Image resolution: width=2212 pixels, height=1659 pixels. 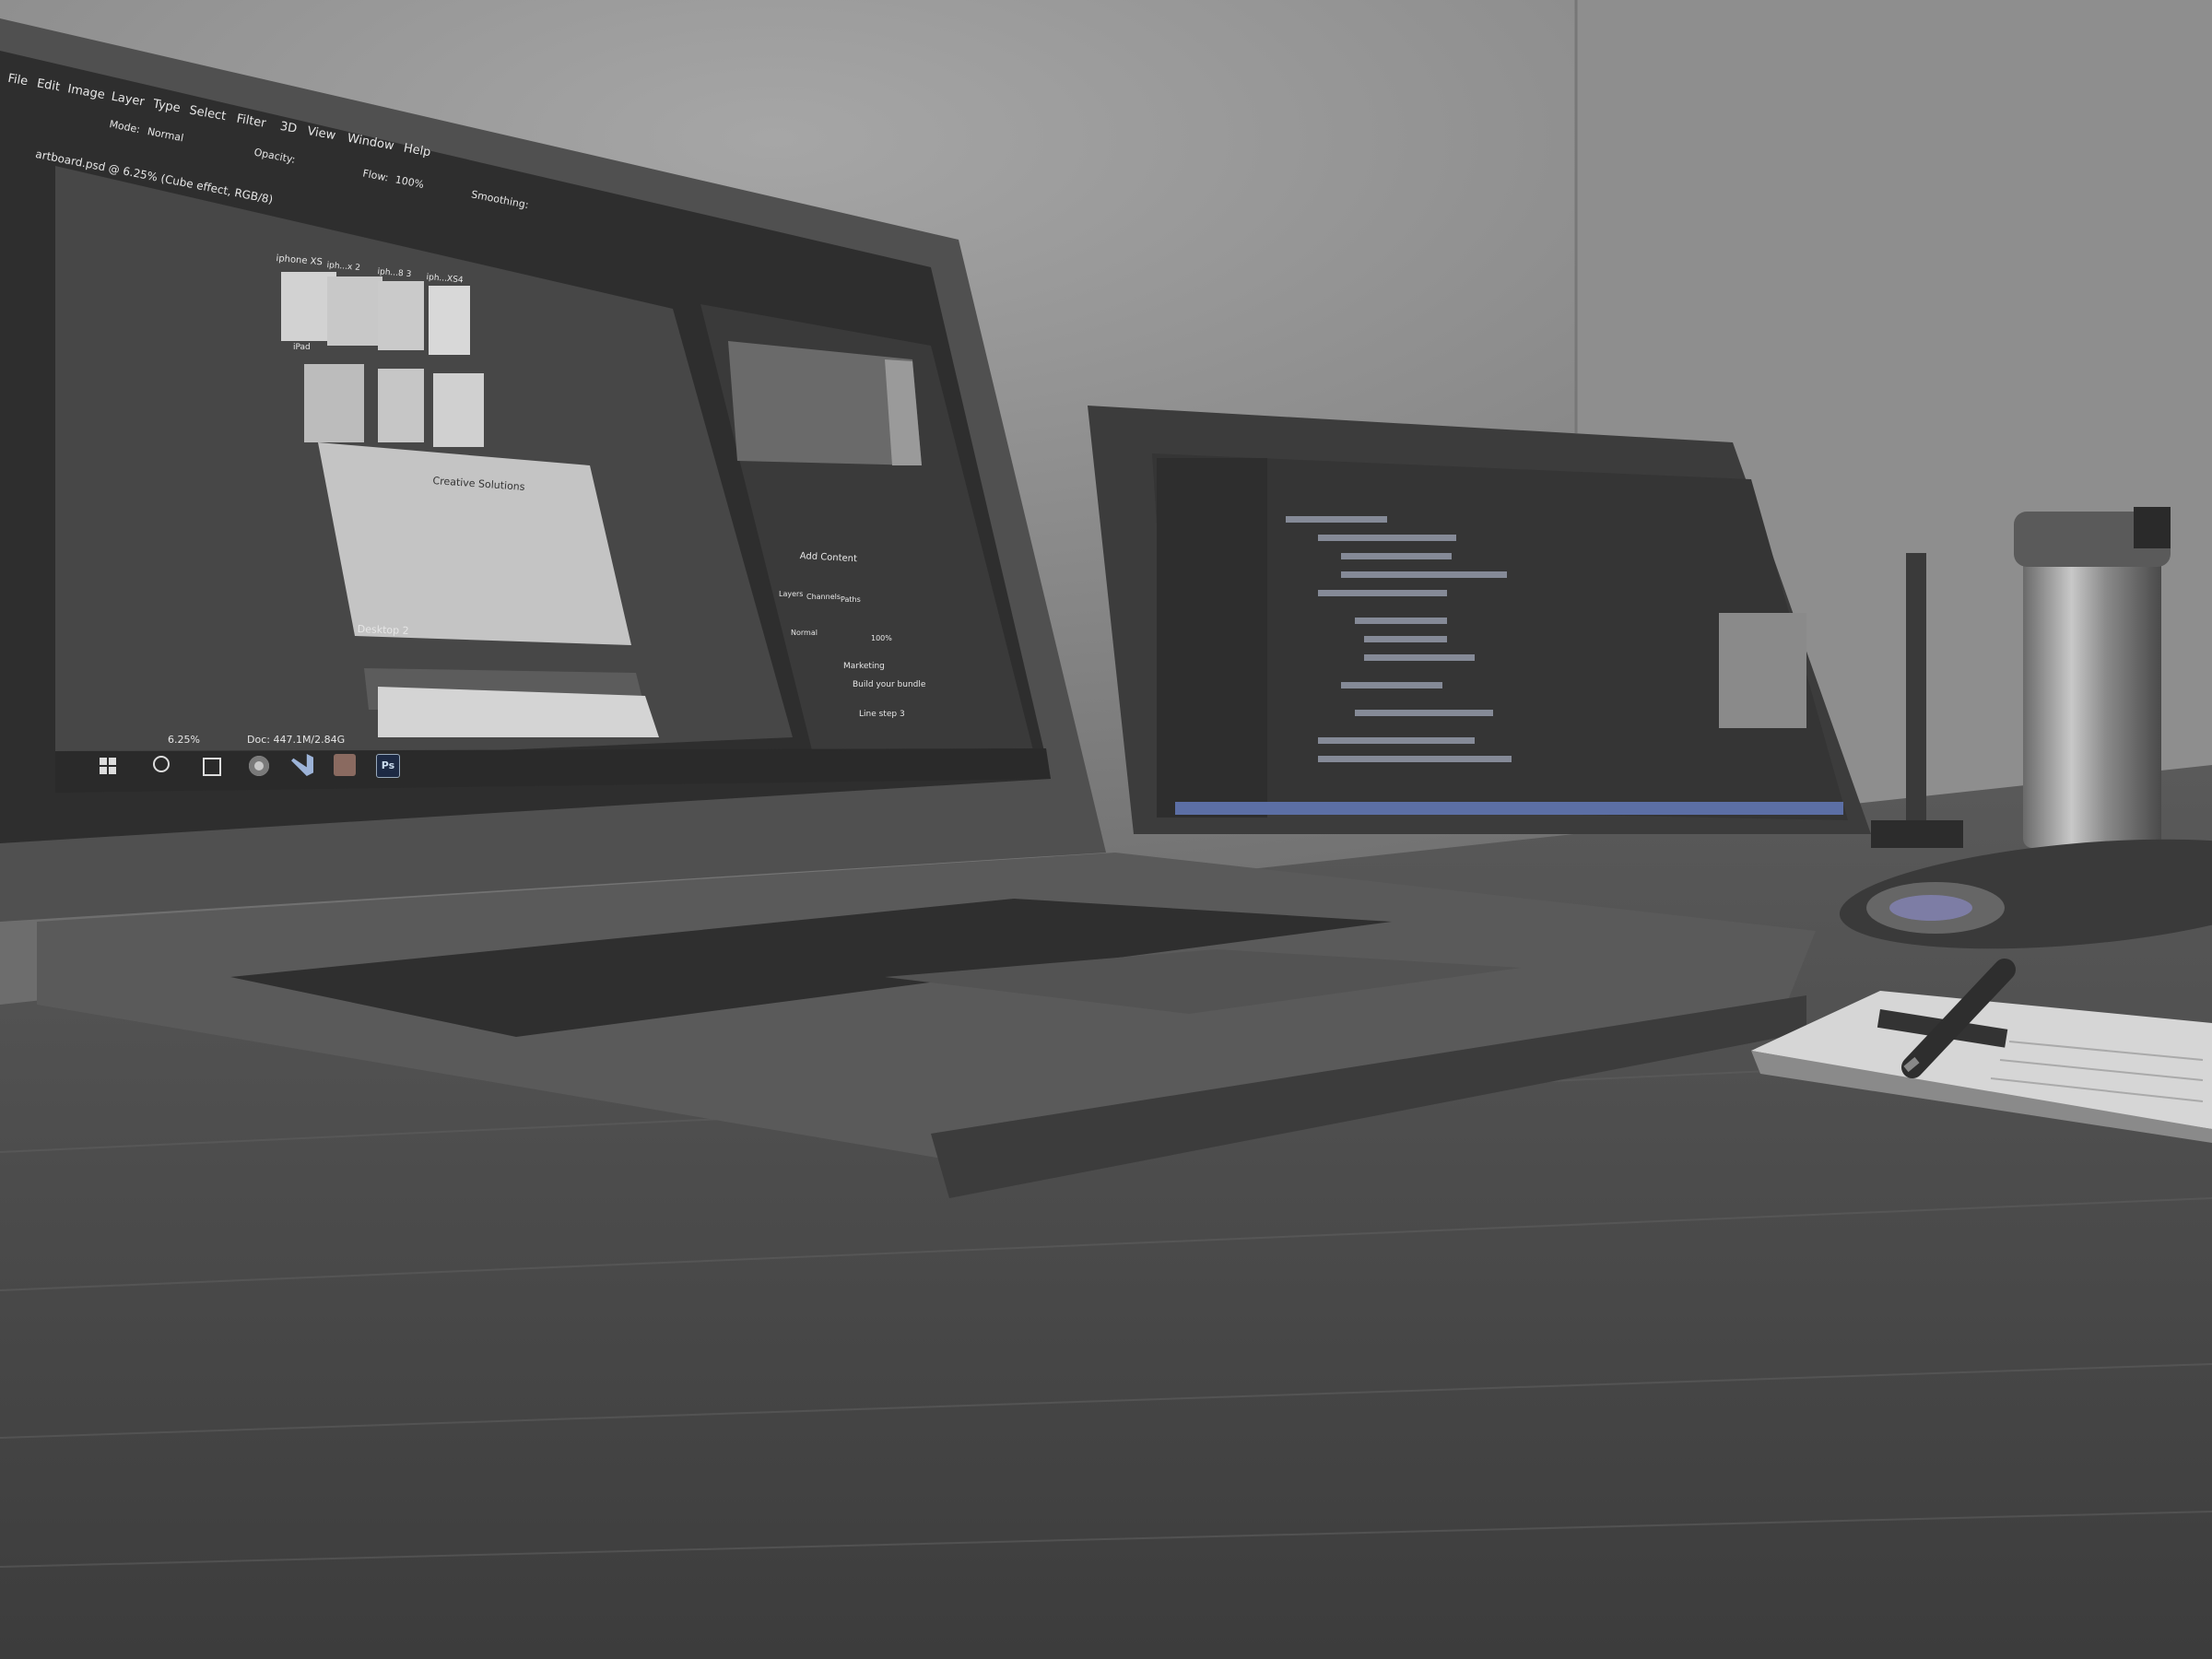 I want to click on chrome-icon, so click(x=259, y=766).